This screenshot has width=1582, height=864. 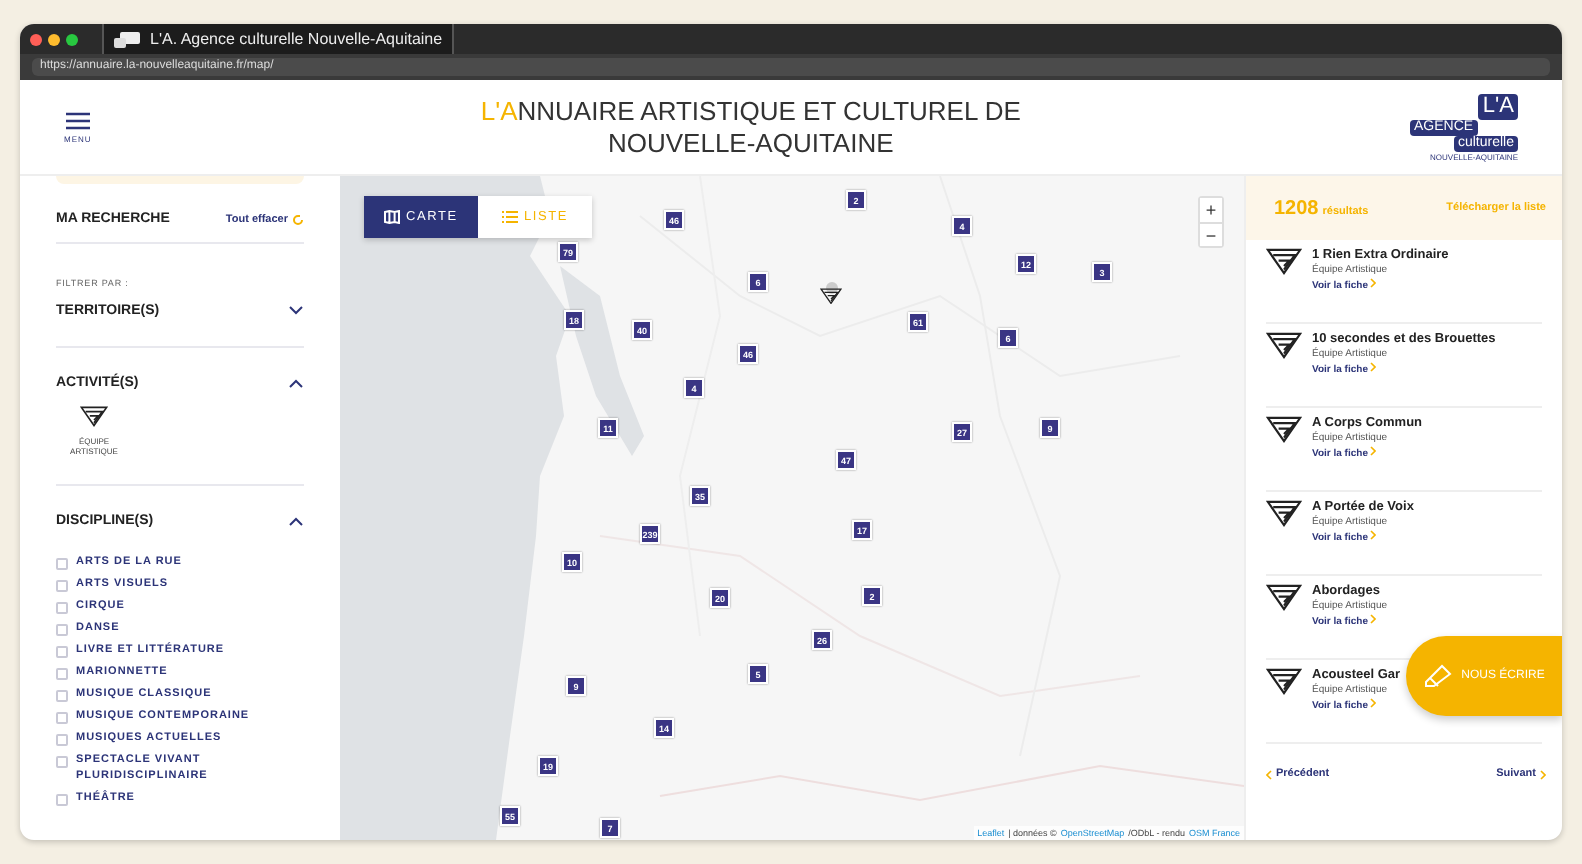 What do you see at coordinates (36, 39) in the screenshot?
I see `close-window-button` at bounding box center [36, 39].